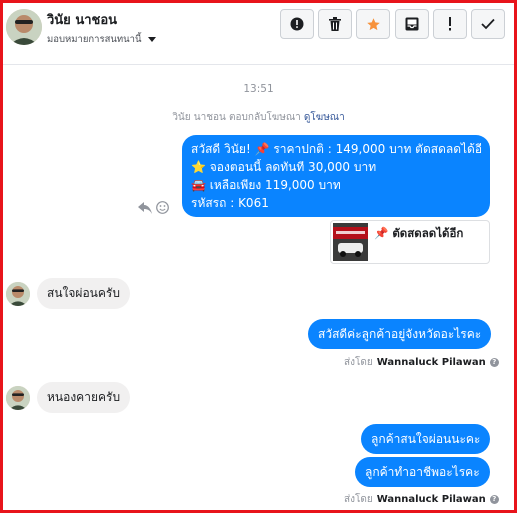 Image resolution: width=517 pixels, height=513 pixels. Describe the element at coordinates (162, 208) in the screenshot. I see `emoji-reaction-icon` at that location.